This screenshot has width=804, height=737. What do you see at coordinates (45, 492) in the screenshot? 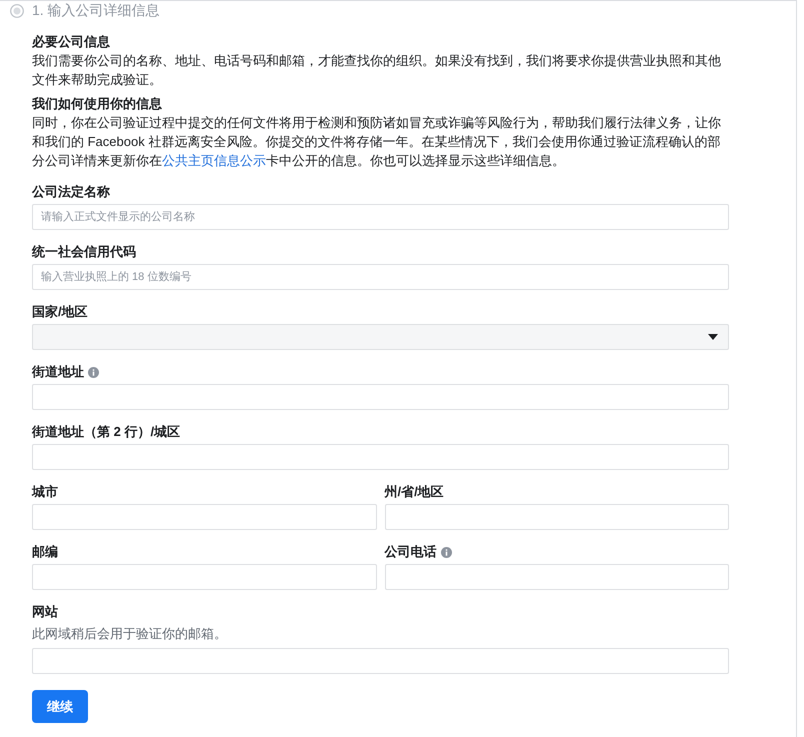
I see `field-label: 城市` at bounding box center [45, 492].